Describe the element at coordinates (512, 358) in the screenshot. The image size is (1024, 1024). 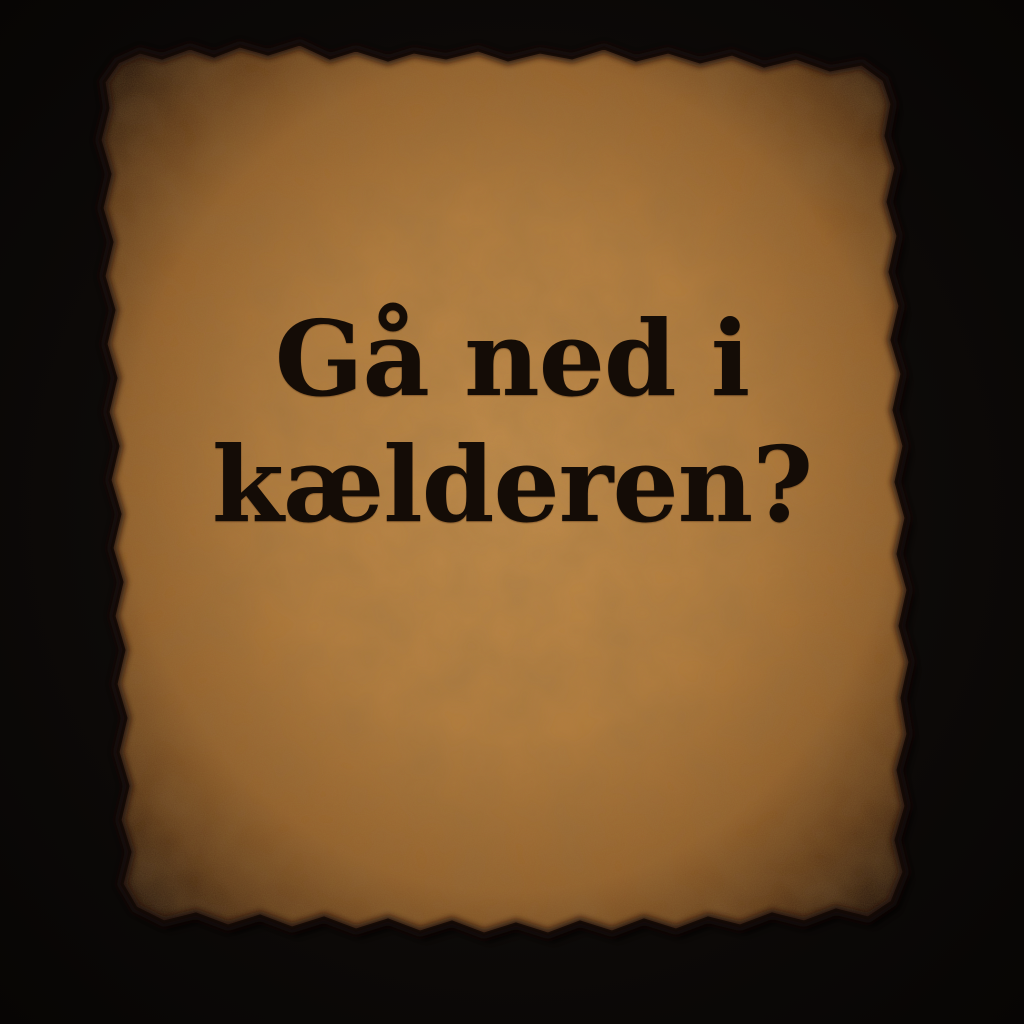
I see `message-line-1: Gå ned i` at that location.